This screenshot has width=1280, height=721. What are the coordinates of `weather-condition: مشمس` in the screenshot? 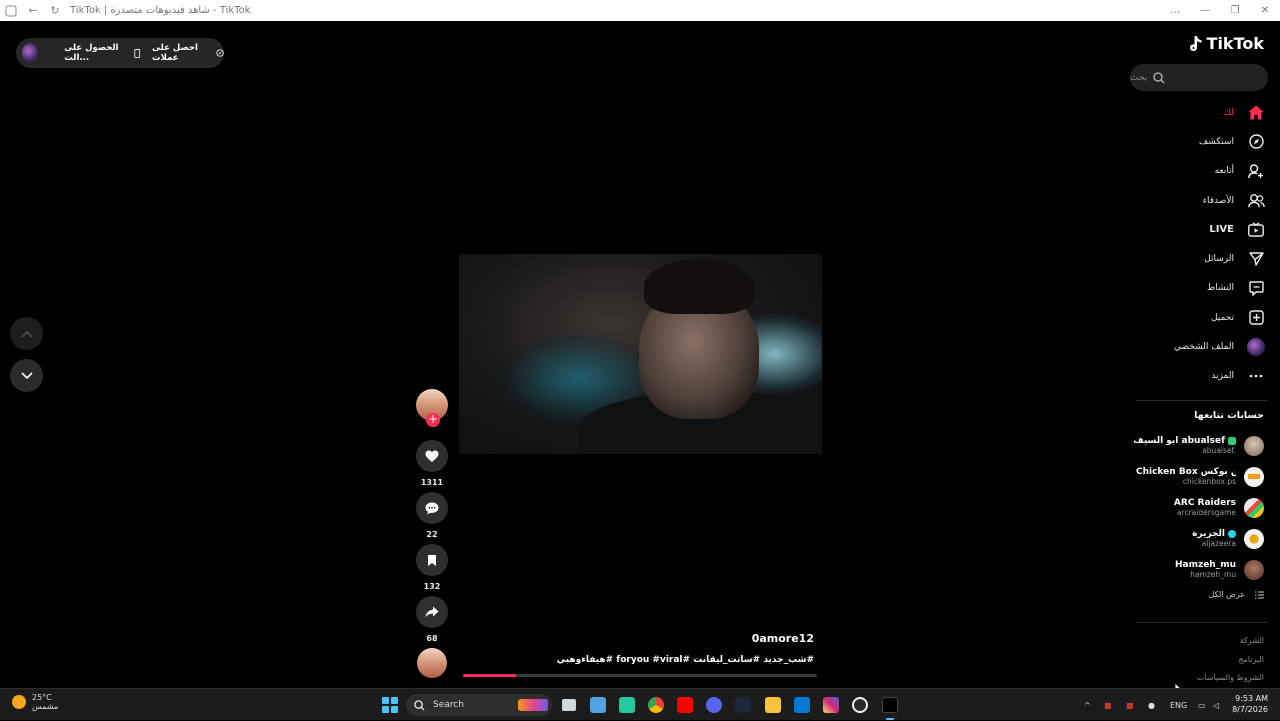 It's located at (45, 706).